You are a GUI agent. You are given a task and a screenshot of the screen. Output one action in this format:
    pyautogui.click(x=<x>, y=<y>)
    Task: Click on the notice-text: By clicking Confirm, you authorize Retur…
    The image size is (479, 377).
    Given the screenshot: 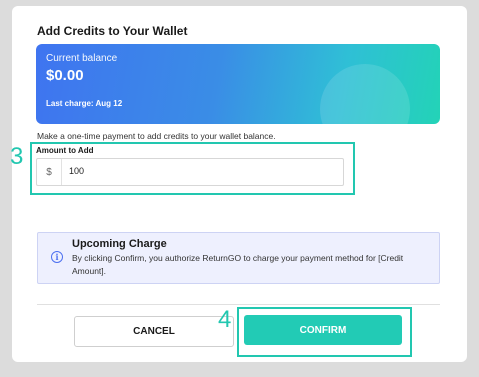 What is the action you would take?
    pyautogui.click(x=238, y=264)
    